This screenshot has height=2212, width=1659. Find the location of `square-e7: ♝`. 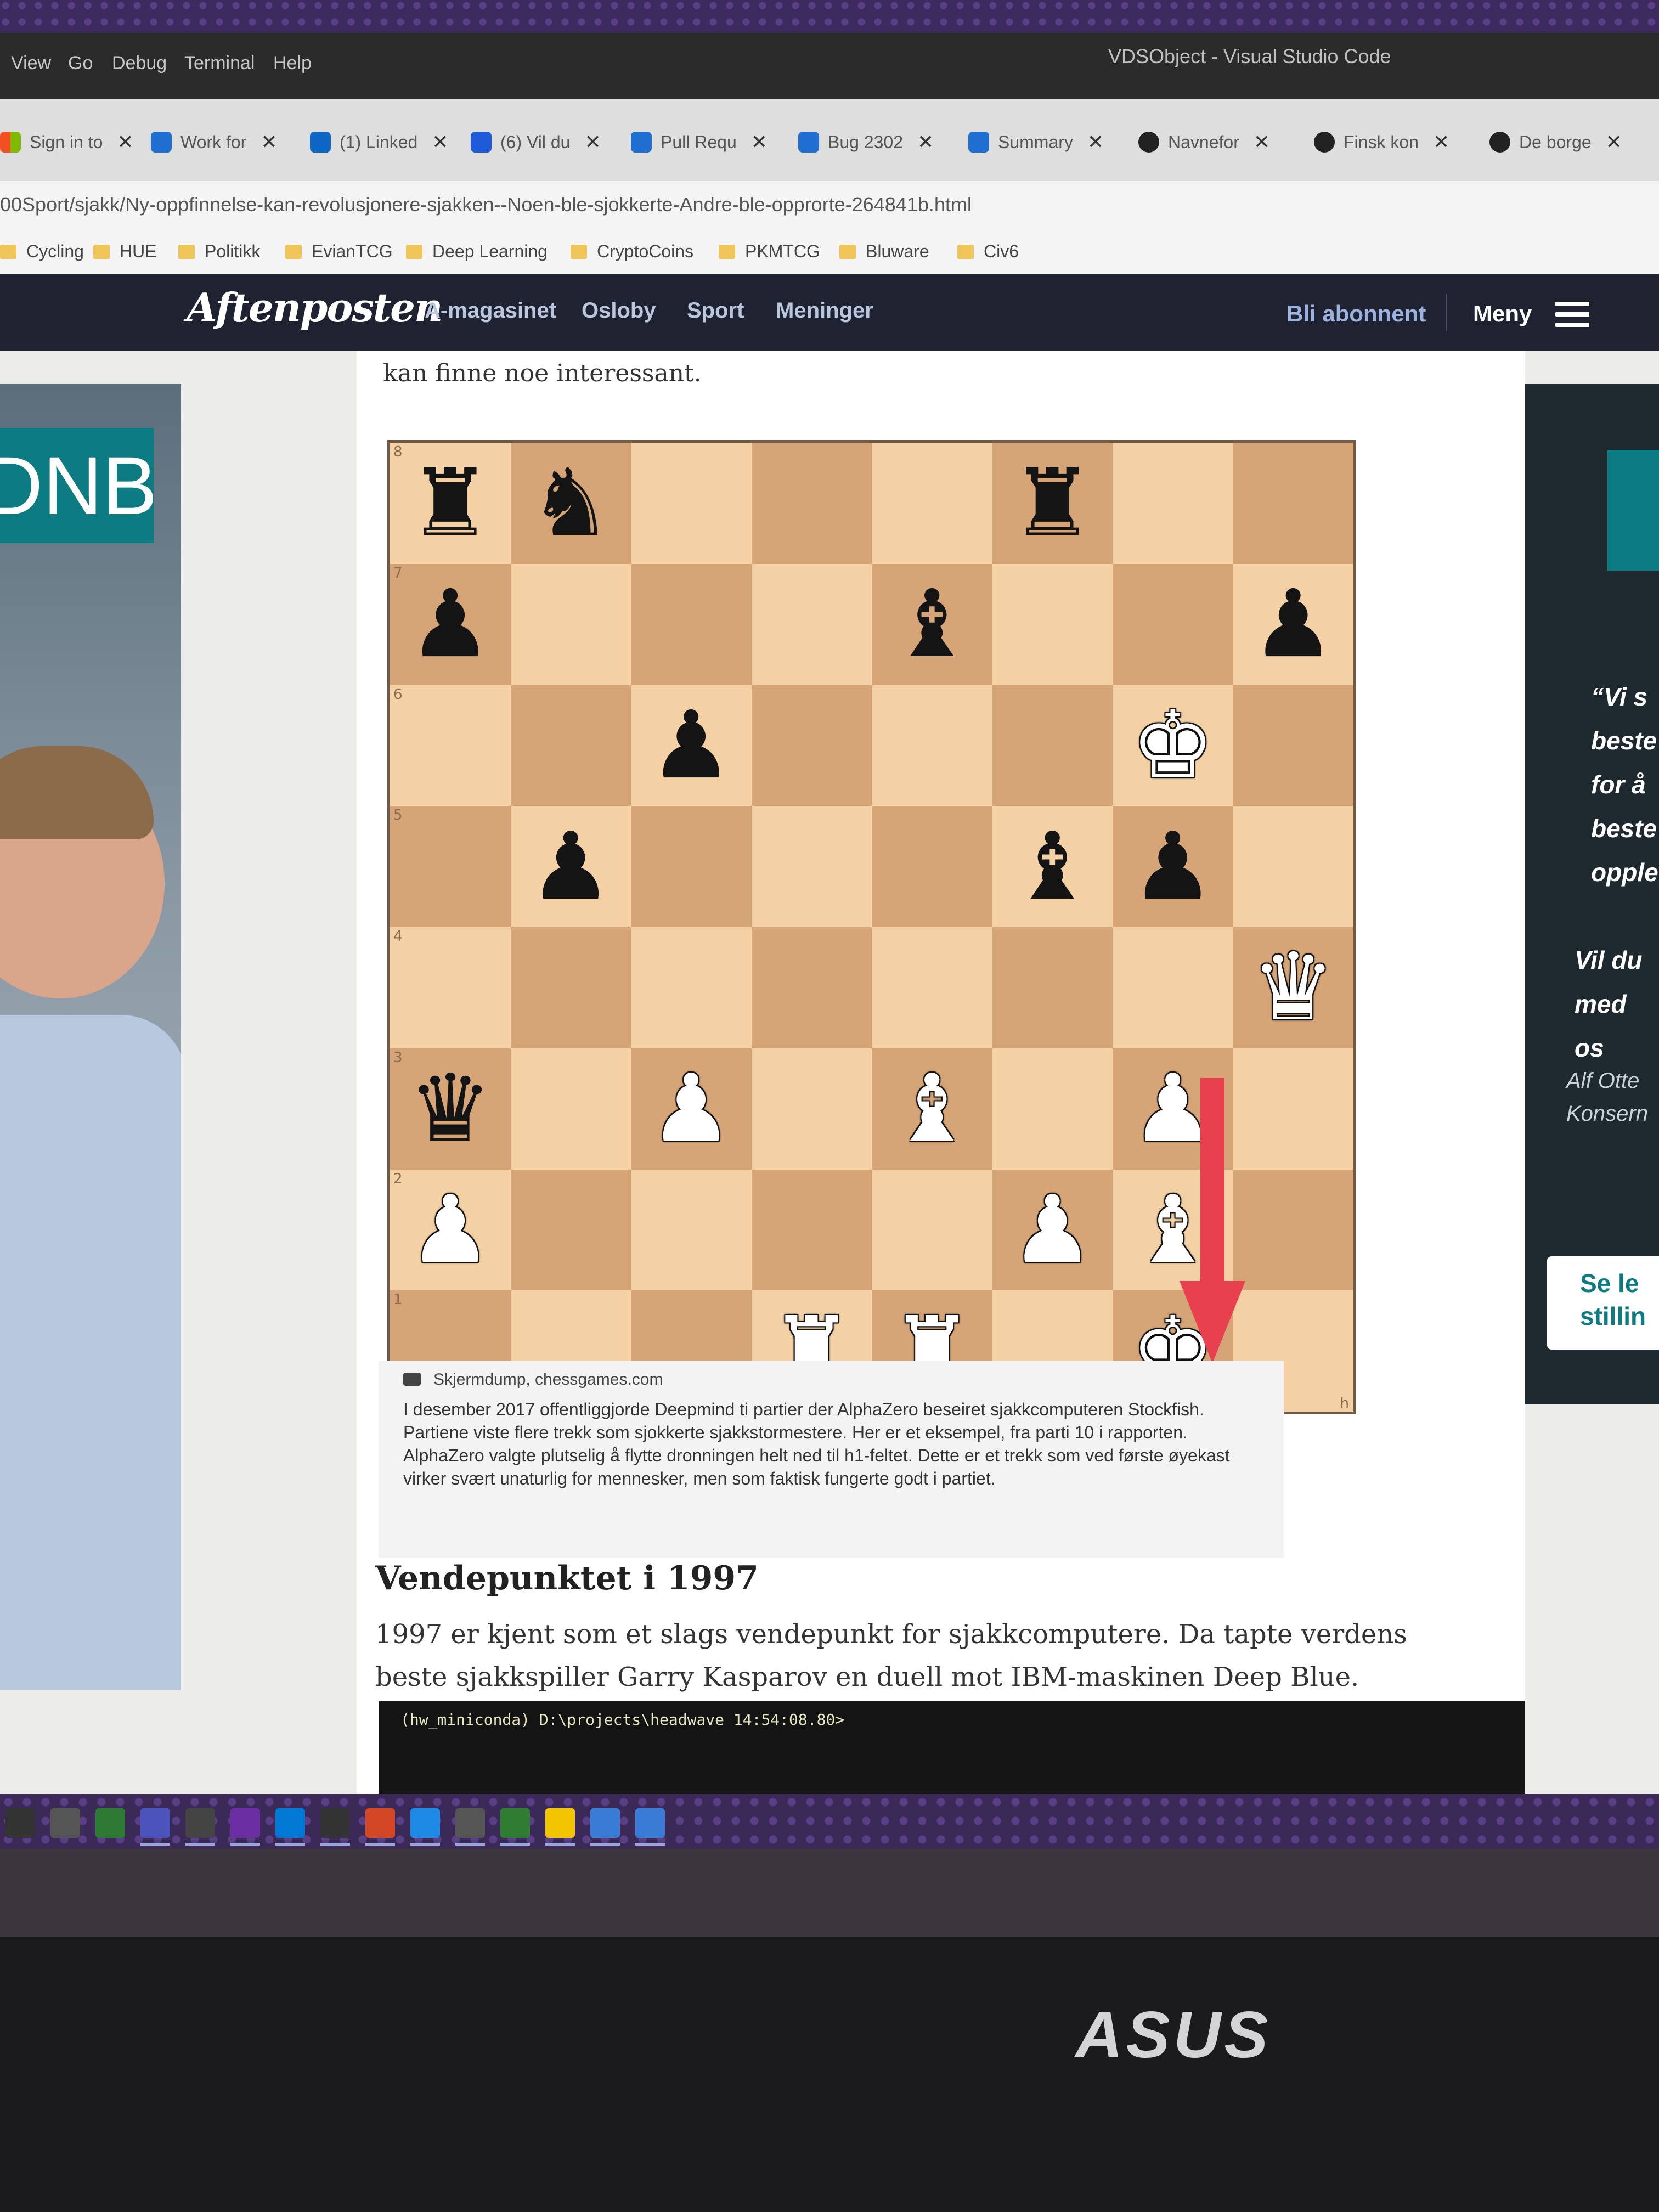

square-e7: ♝ is located at coordinates (932, 624).